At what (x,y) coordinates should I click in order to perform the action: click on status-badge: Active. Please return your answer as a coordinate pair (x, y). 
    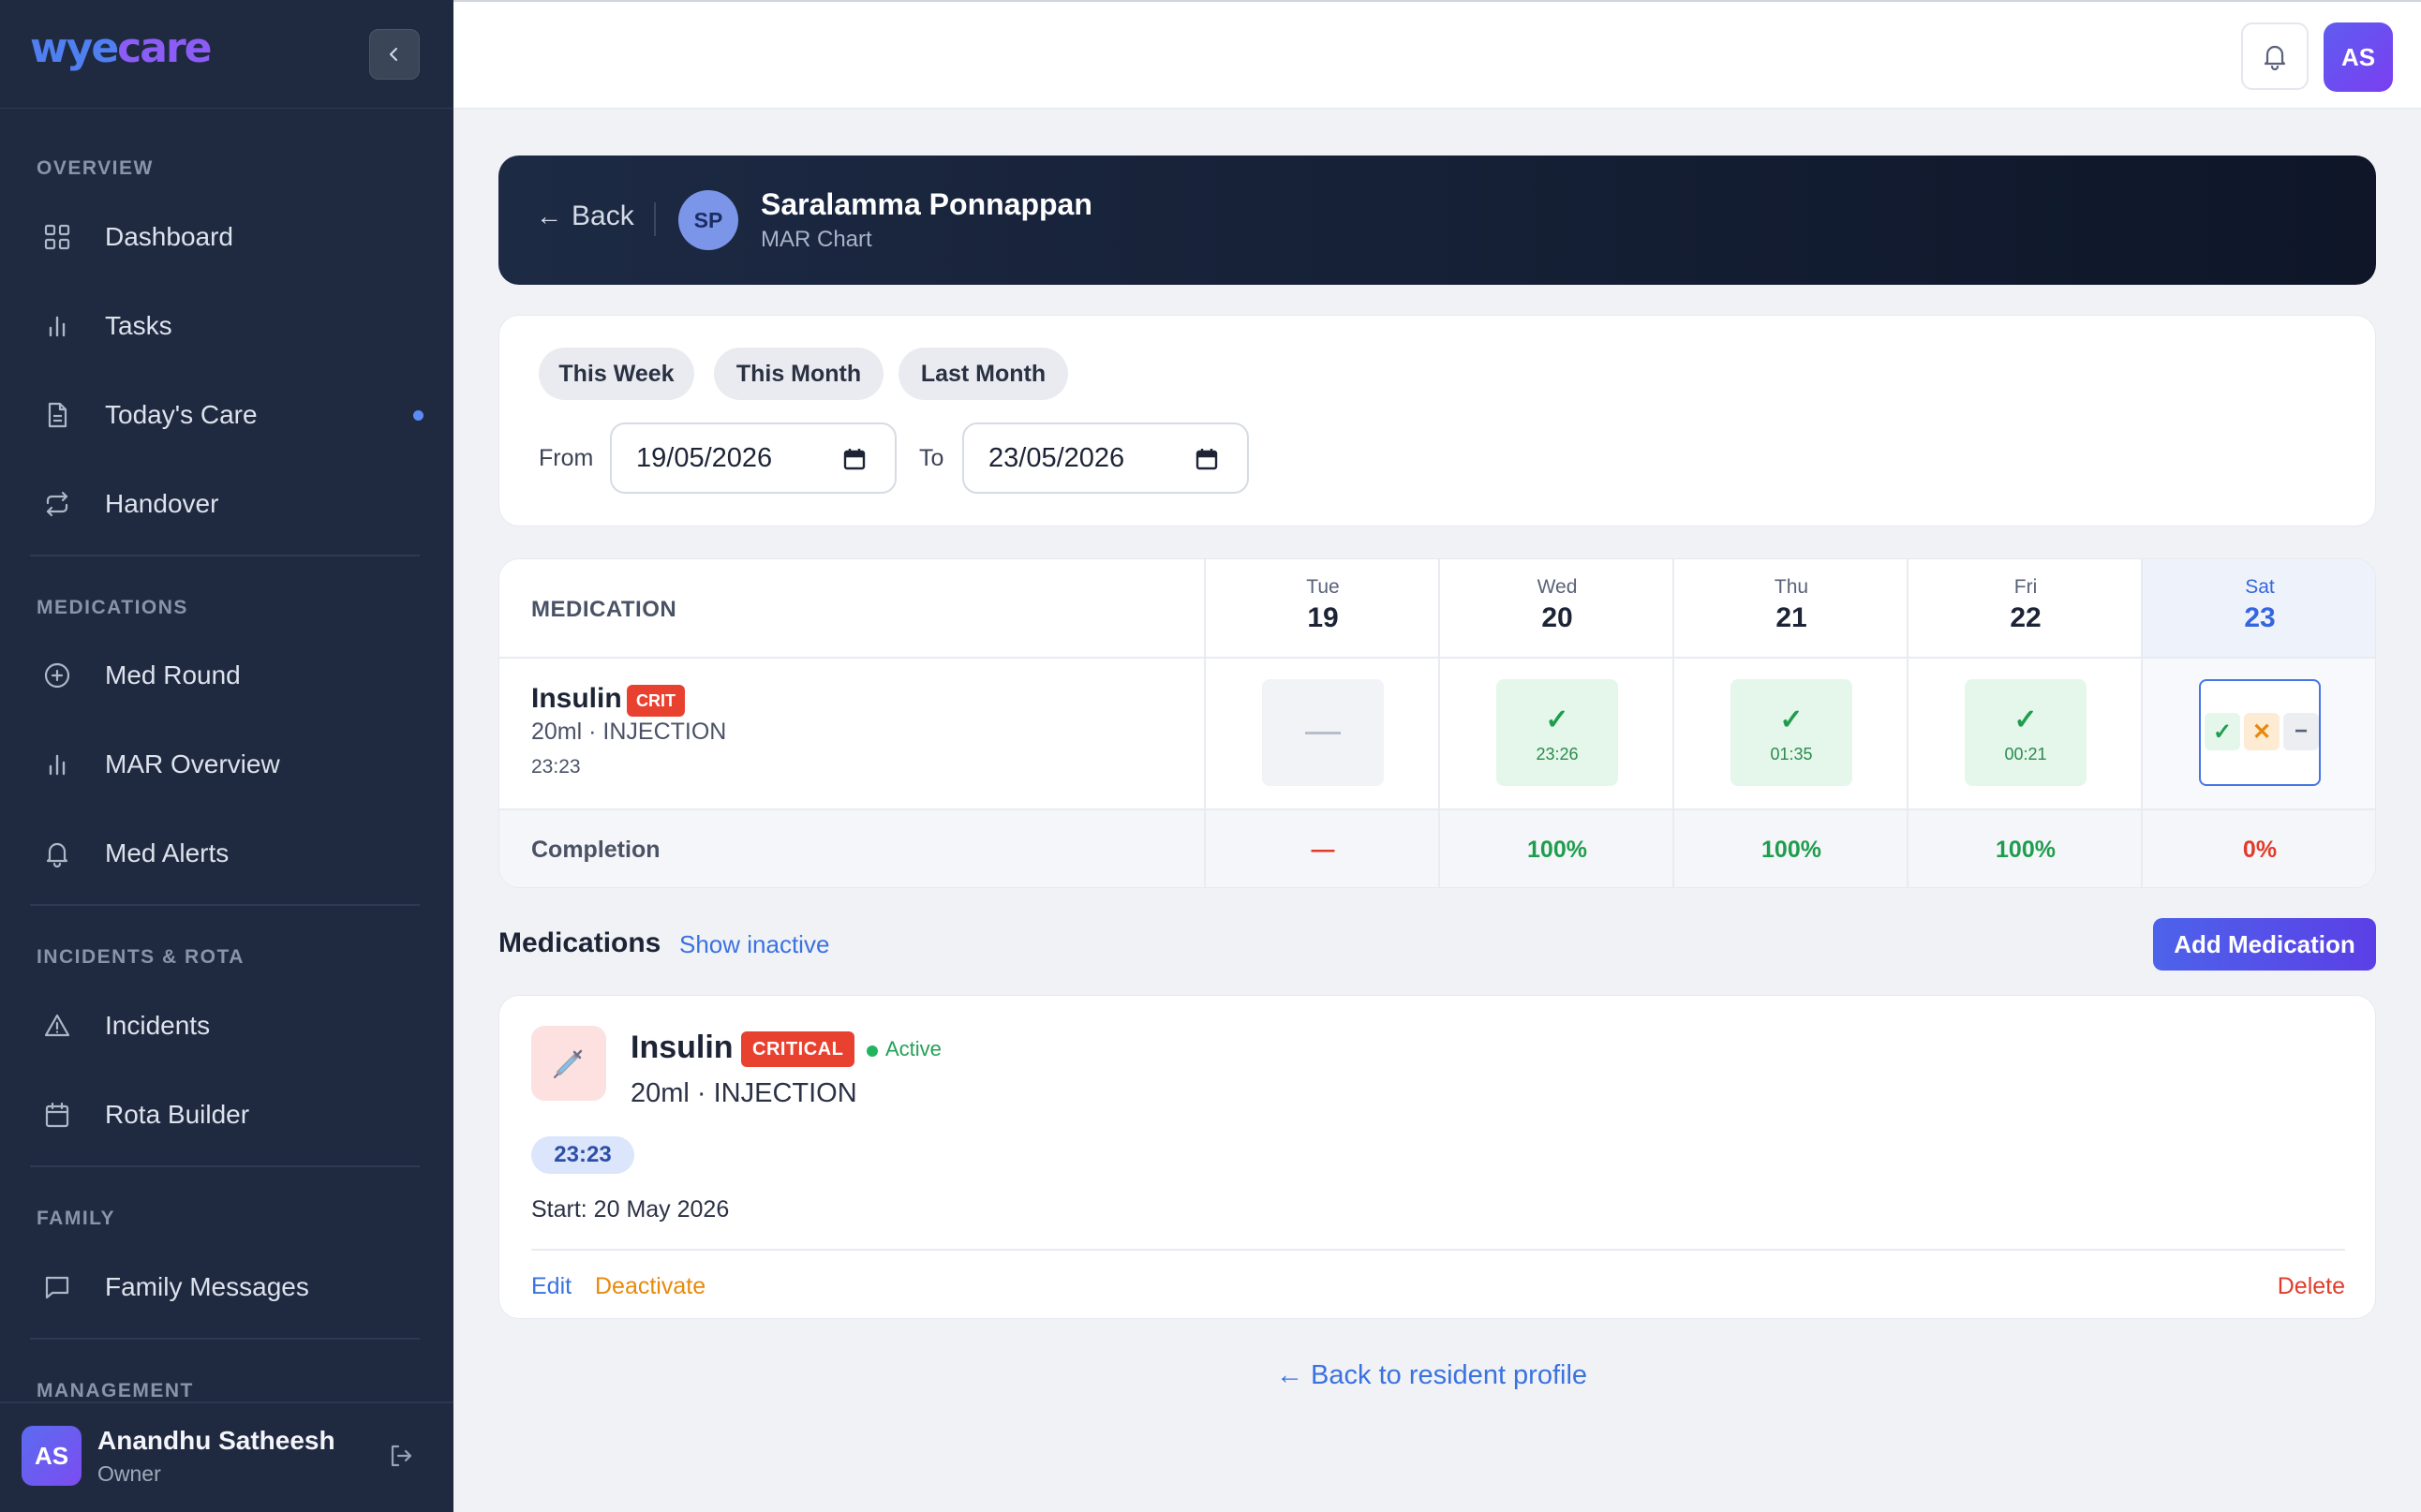
    Looking at the image, I should click on (914, 1048).